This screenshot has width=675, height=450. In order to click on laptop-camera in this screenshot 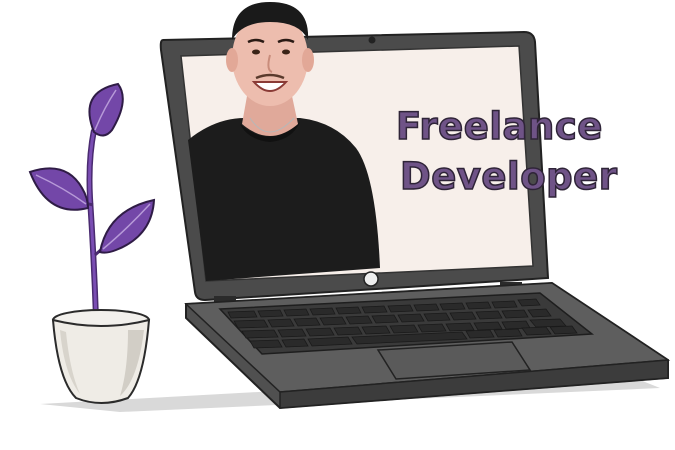, I will do `click(372, 40)`.